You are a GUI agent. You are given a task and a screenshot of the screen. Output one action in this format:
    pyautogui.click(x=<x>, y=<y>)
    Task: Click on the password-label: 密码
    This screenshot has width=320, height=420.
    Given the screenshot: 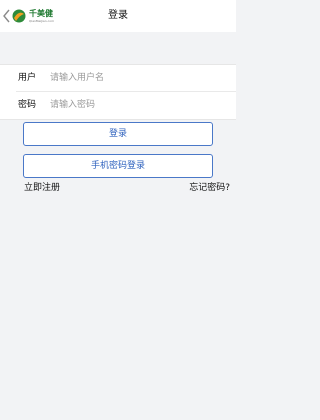 What is the action you would take?
    pyautogui.click(x=27, y=105)
    